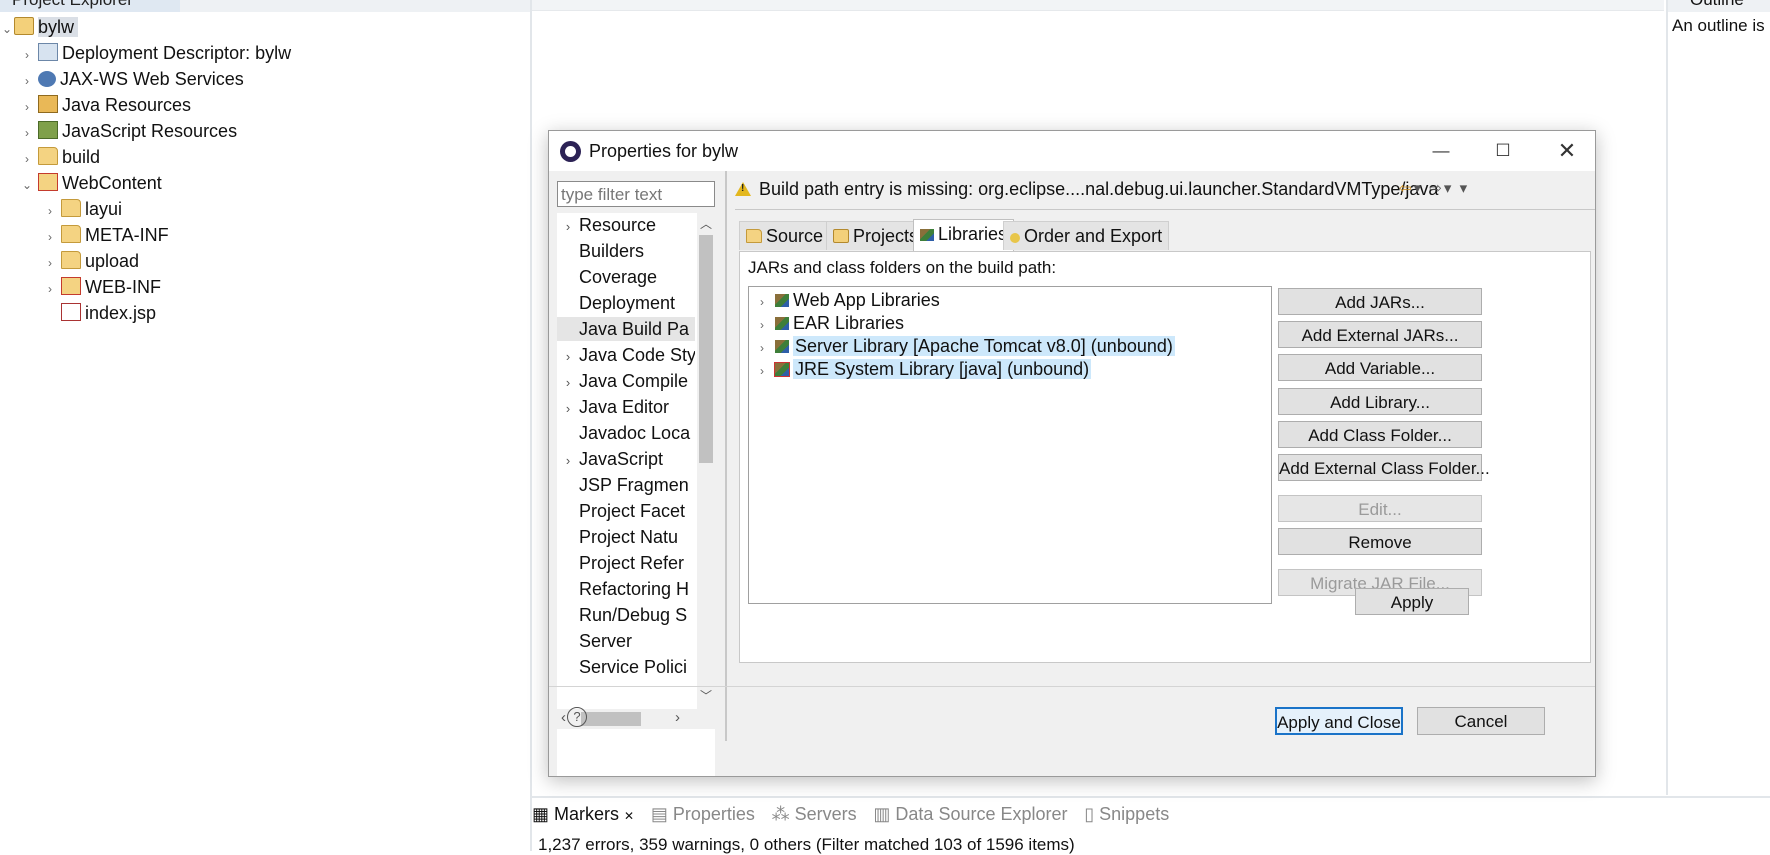 Image resolution: width=1770 pixels, height=855 pixels. I want to click on tree-item-javascript-resources: › JavaScript Resources, so click(128, 131).